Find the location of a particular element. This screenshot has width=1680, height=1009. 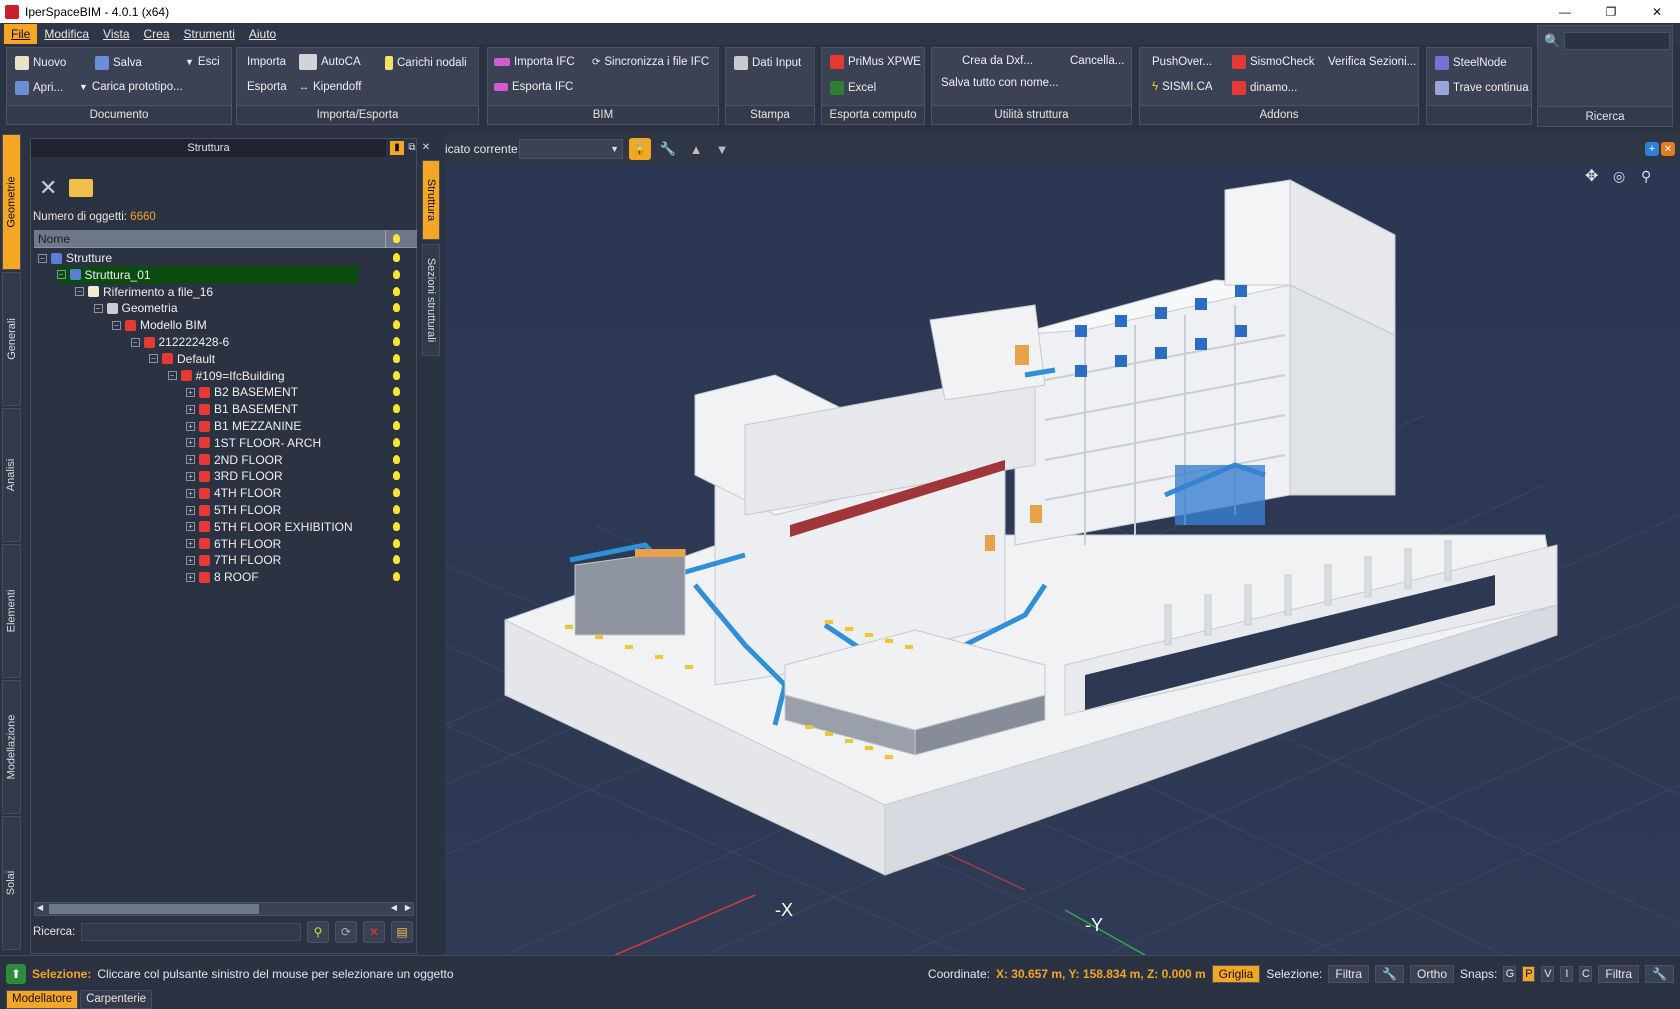

scroll-left-icon: ◀ is located at coordinates (394, 907).